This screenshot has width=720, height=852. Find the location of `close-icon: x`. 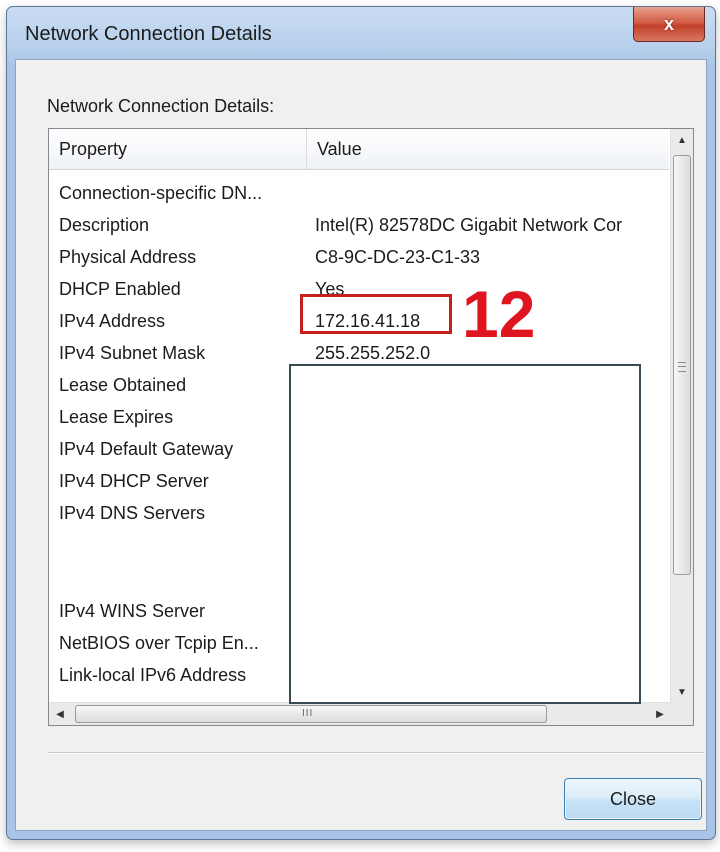

close-icon: x is located at coordinates (668, 23).